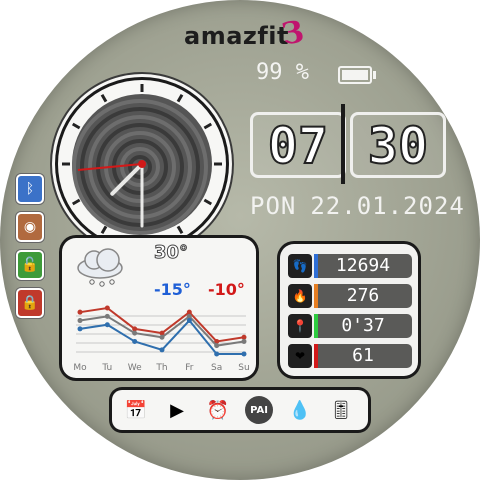 The width and height of the screenshot is (480, 480). I want to click on calories-icon: 🔥, so click(300, 296).